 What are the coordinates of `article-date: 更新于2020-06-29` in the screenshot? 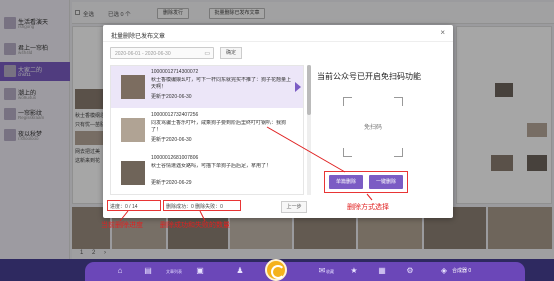 It's located at (171, 183).